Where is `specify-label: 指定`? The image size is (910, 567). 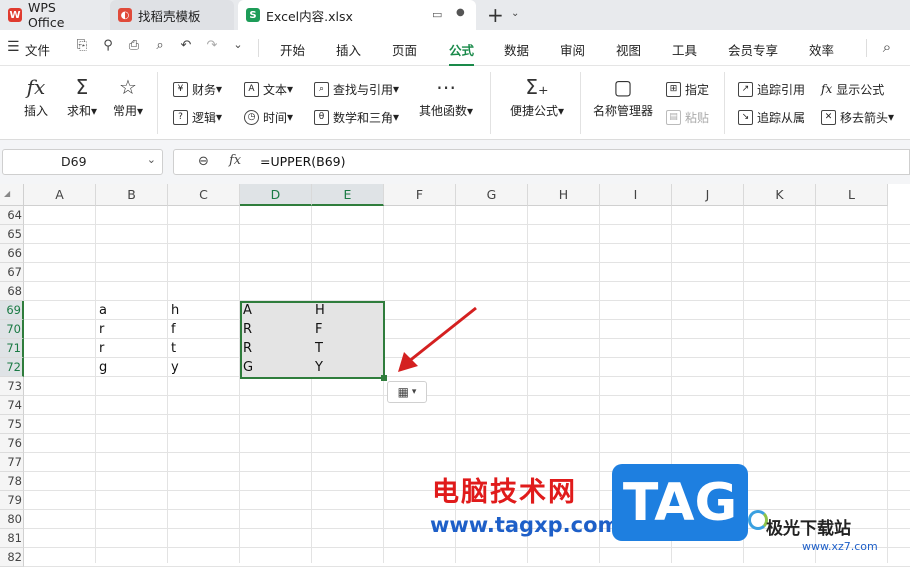 specify-label: 指定 is located at coordinates (697, 89).